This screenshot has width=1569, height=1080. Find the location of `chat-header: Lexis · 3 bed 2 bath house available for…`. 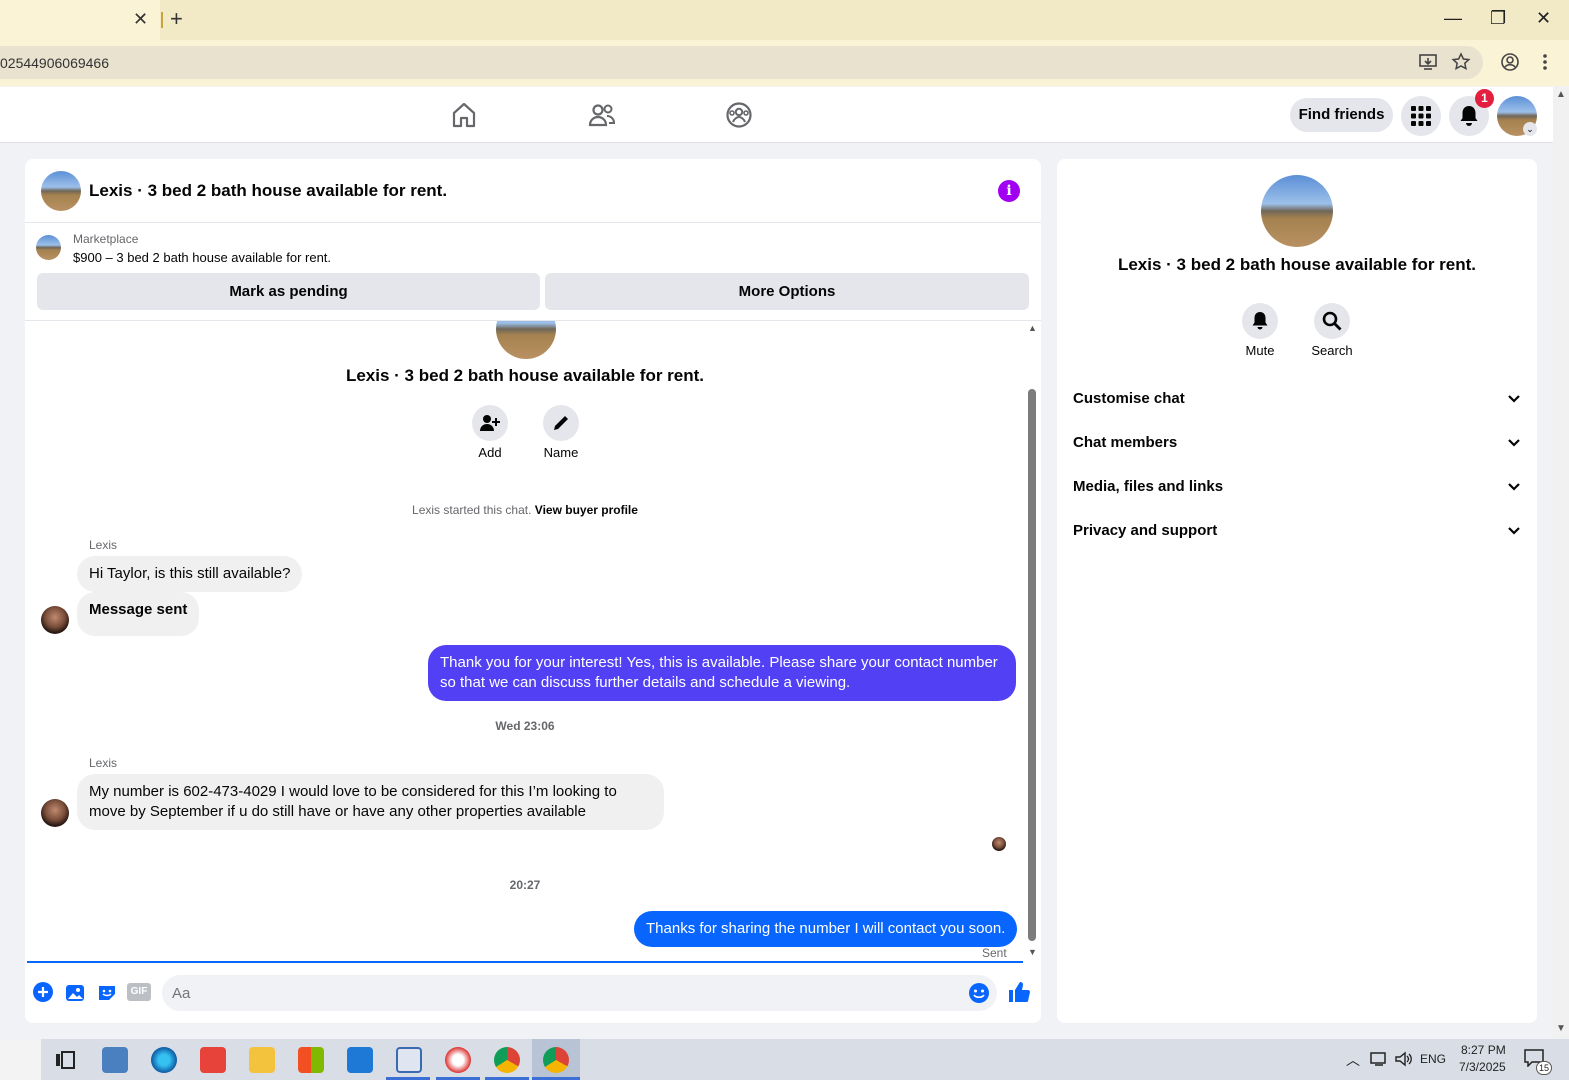

chat-header: Lexis · 3 bed 2 bath house available for… is located at coordinates (533, 191).